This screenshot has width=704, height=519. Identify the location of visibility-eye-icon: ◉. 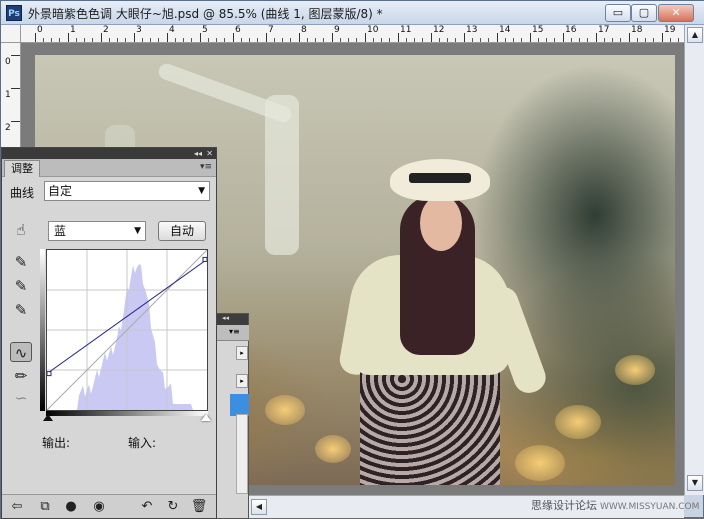
(99, 507).